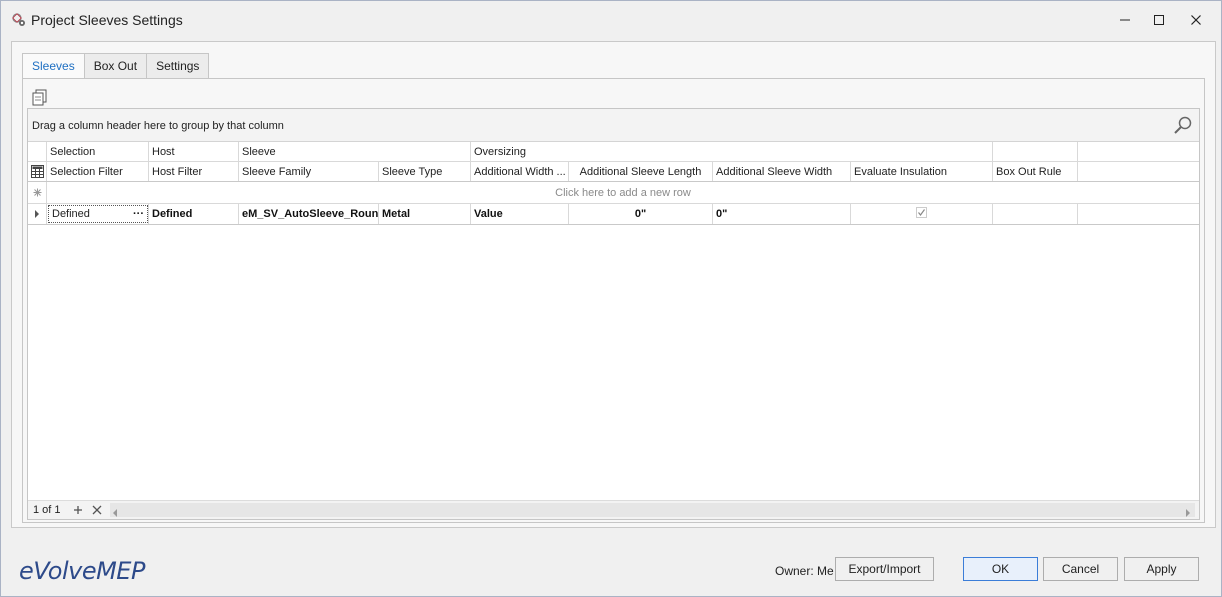 The width and height of the screenshot is (1222, 597). I want to click on col-sleeve-type: Sleeve Type, so click(425, 171).